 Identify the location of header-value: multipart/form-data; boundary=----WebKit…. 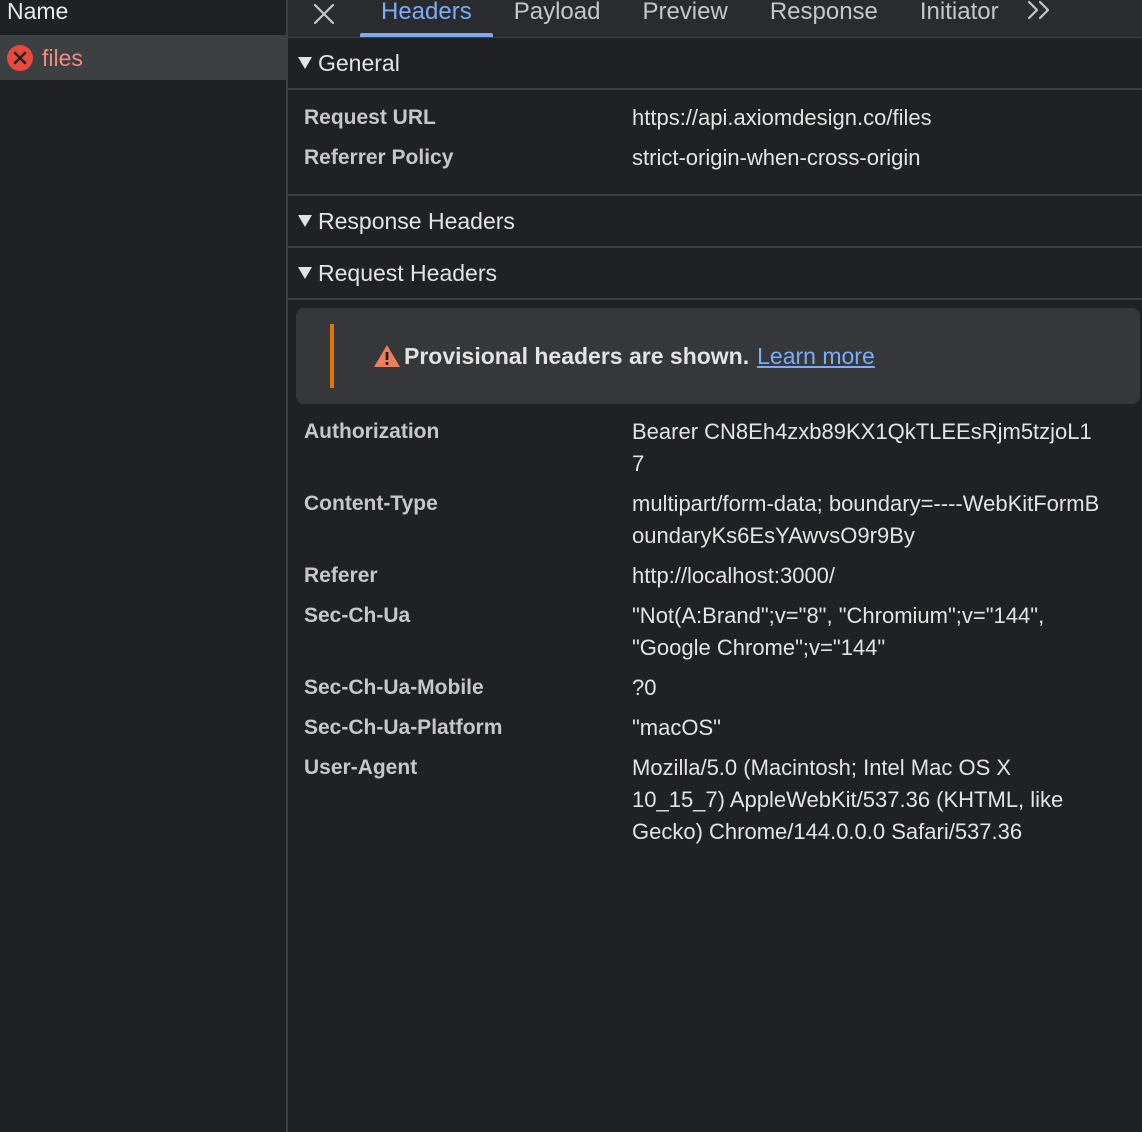
(866, 519).